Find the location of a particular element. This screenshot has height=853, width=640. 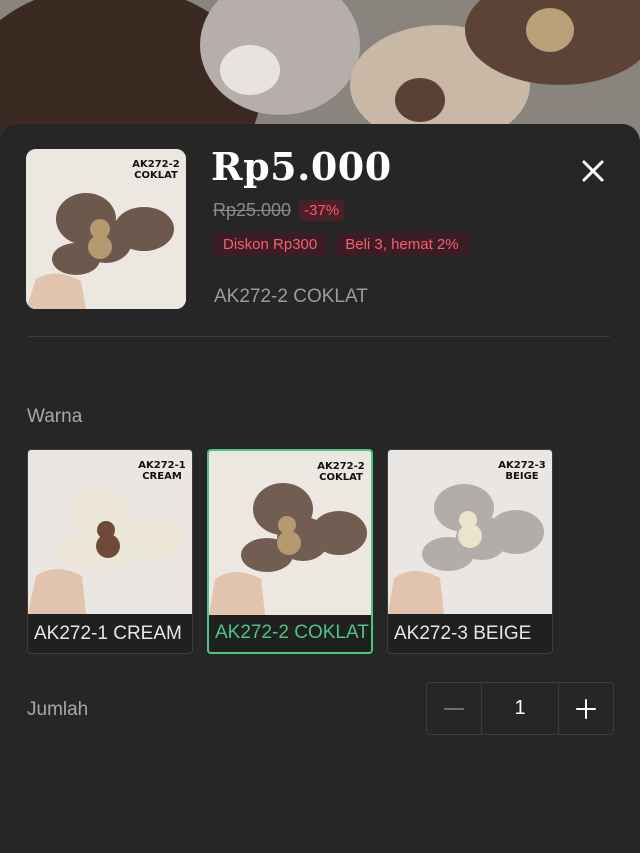

product-price: Rp5.000 is located at coordinates (301, 166).